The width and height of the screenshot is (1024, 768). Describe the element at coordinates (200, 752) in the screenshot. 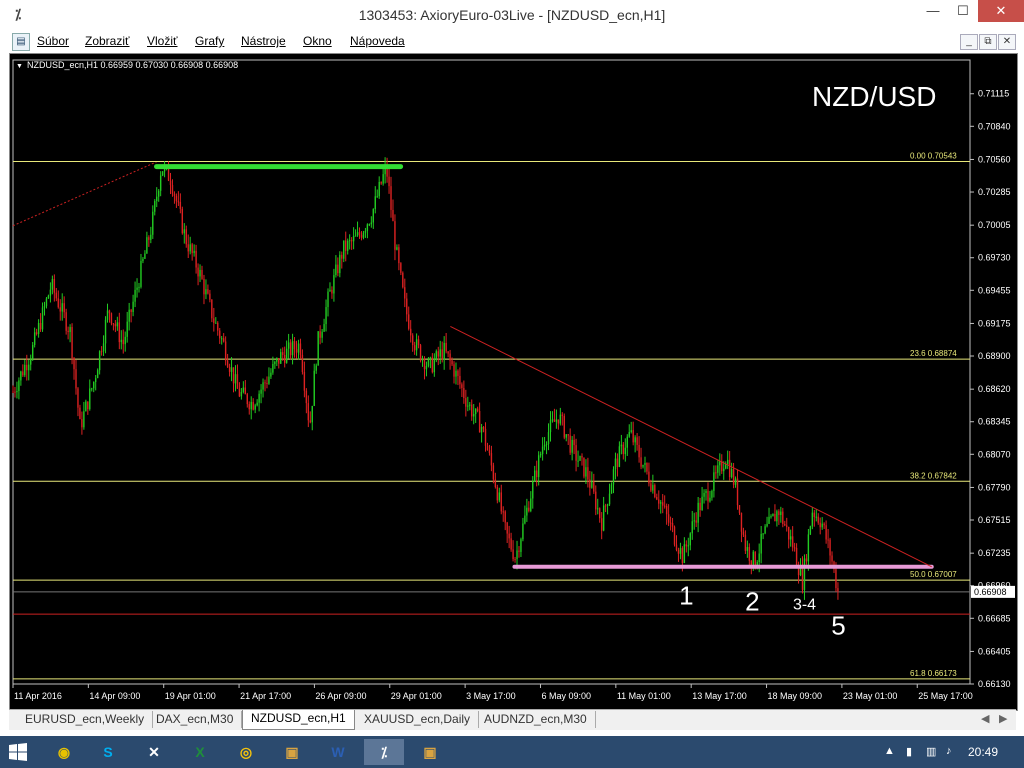

I see `excel-icon: X` at that location.